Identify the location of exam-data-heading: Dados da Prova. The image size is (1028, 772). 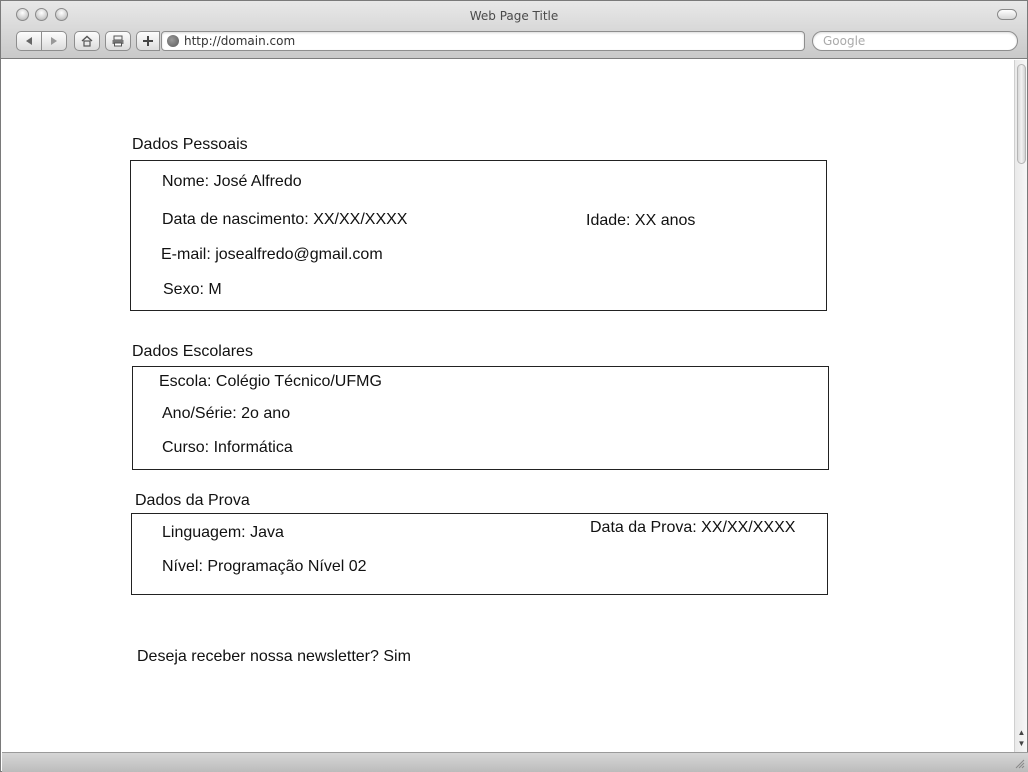
(192, 500).